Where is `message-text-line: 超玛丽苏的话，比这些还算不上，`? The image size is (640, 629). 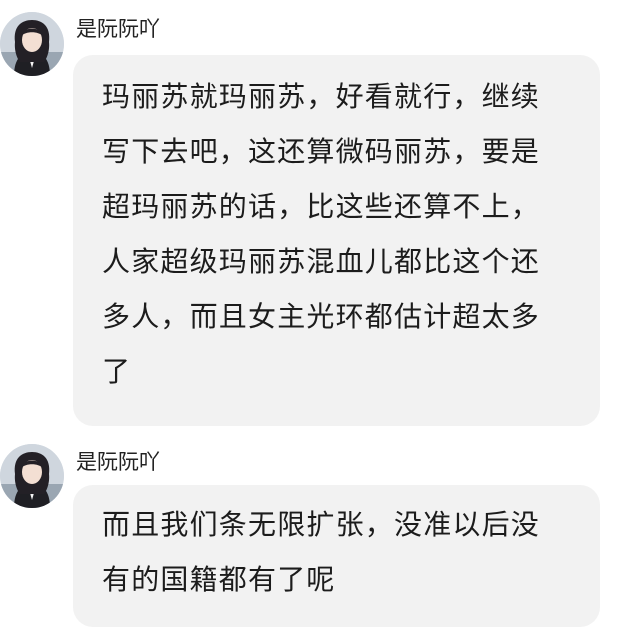 message-text-line: 超玛丽苏的话，比这些还算不上， is located at coordinates (321, 206).